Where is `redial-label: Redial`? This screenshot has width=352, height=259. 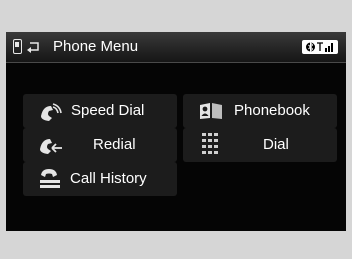 redial-label: Redial is located at coordinates (114, 144).